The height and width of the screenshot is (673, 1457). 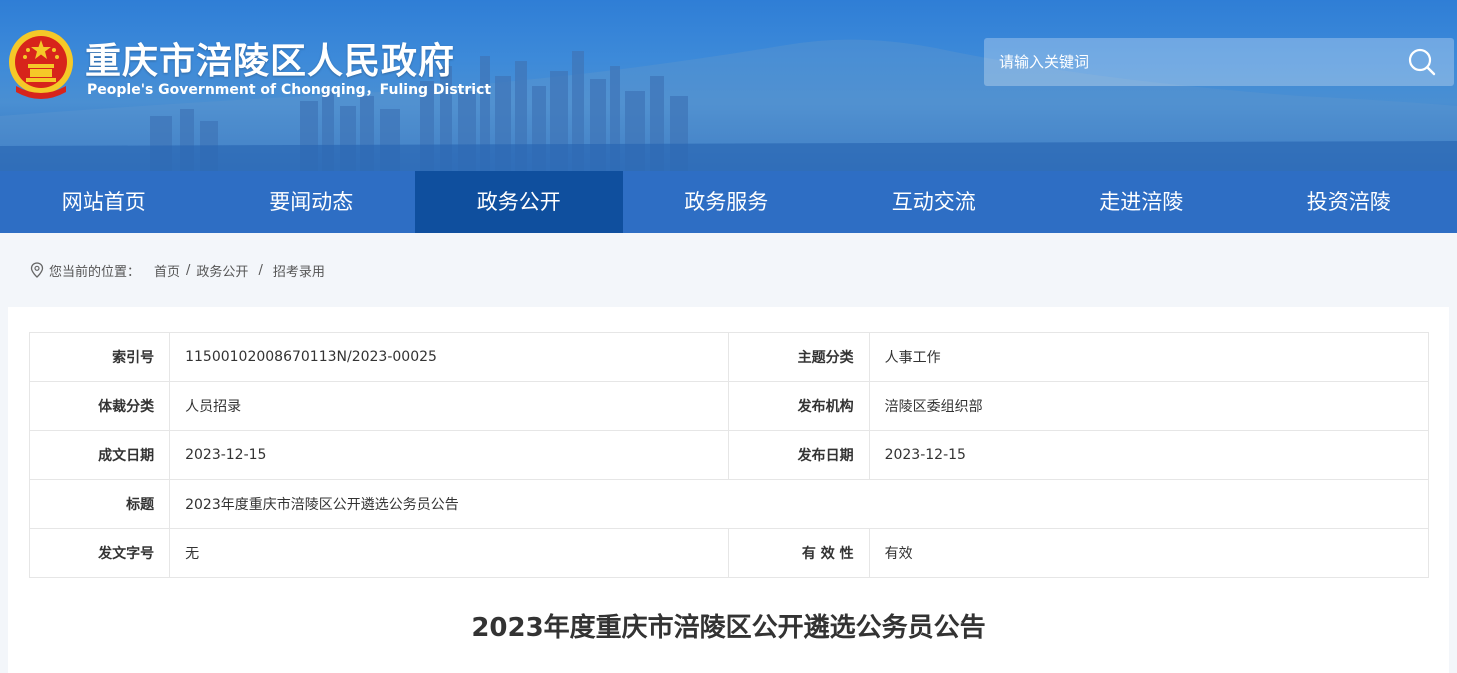 What do you see at coordinates (799, 504) in the screenshot?
I see `meta-value-title: 2023年度重庆市涪陵区公开遴选公务员公告` at bounding box center [799, 504].